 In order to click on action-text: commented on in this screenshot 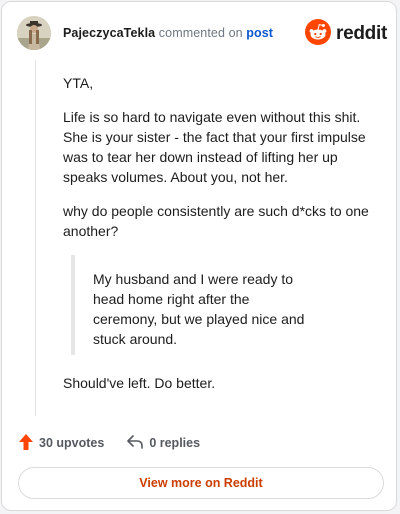, I will do `click(200, 33)`.